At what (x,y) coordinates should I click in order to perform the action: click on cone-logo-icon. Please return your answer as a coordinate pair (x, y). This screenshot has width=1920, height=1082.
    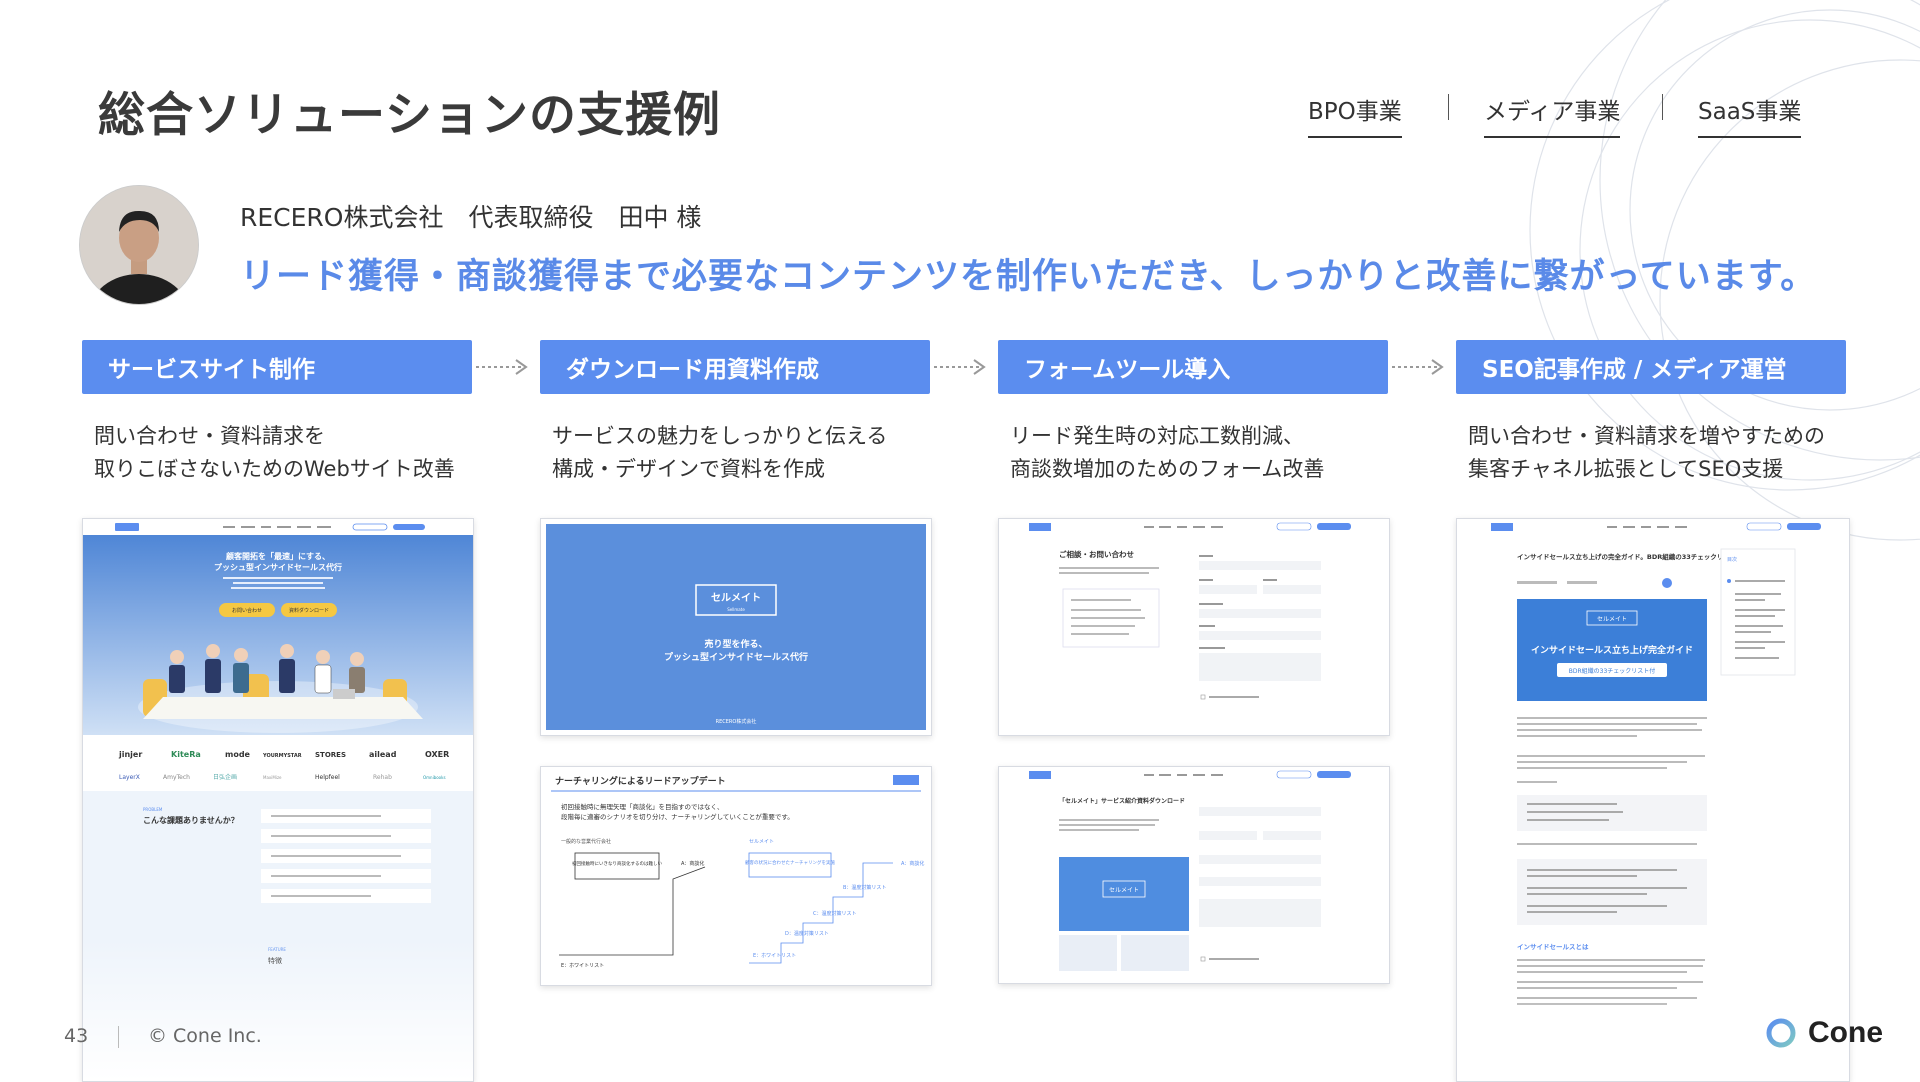
    Looking at the image, I should click on (1781, 1033).